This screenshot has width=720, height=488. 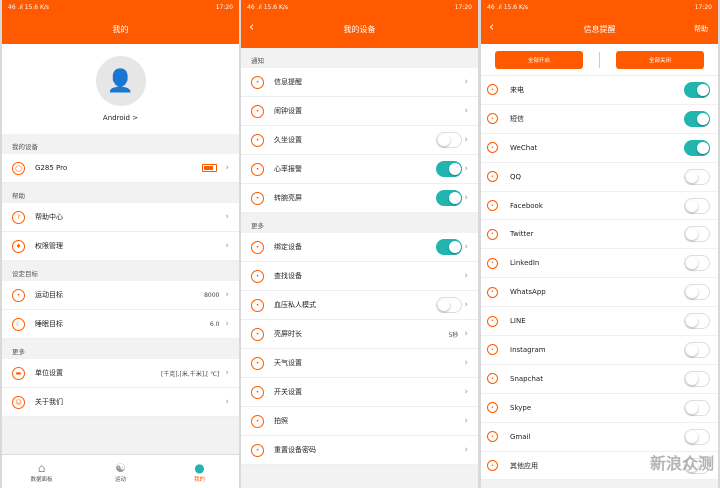 What do you see at coordinates (599, 177) in the screenshot?
I see `app-row: • QQ` at bounding box center [599, 177].